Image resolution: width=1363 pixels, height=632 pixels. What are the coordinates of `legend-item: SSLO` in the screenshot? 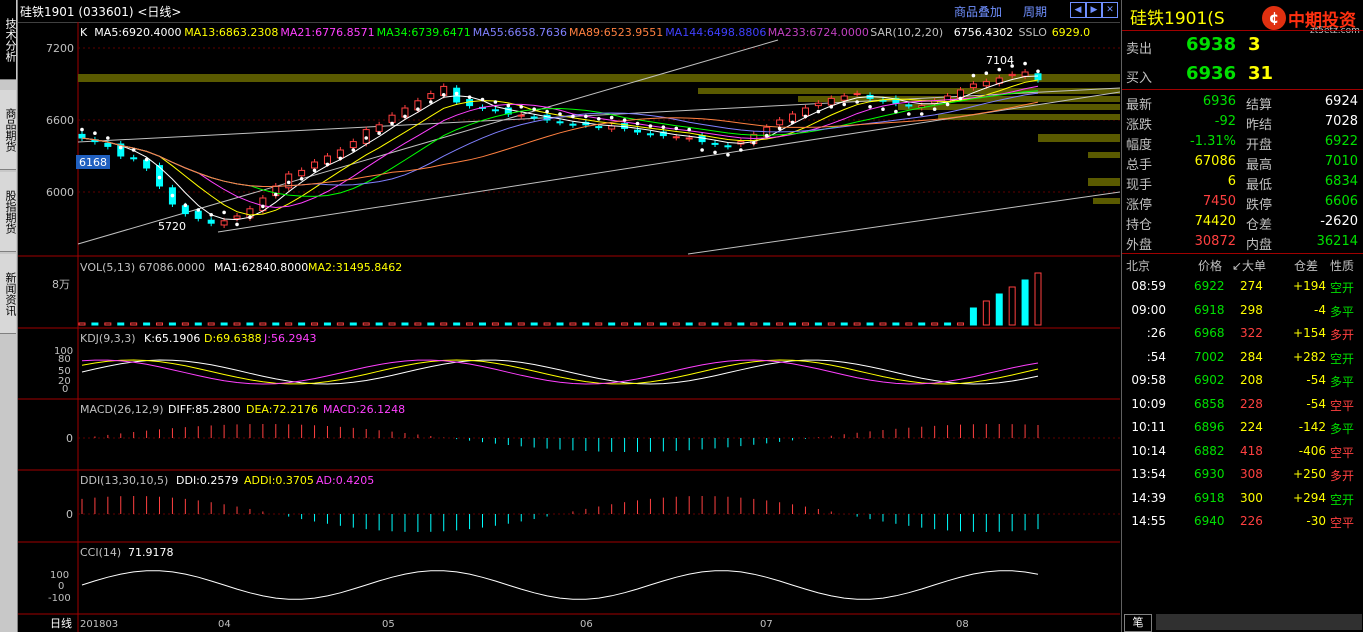 It's located at (1033, 32).